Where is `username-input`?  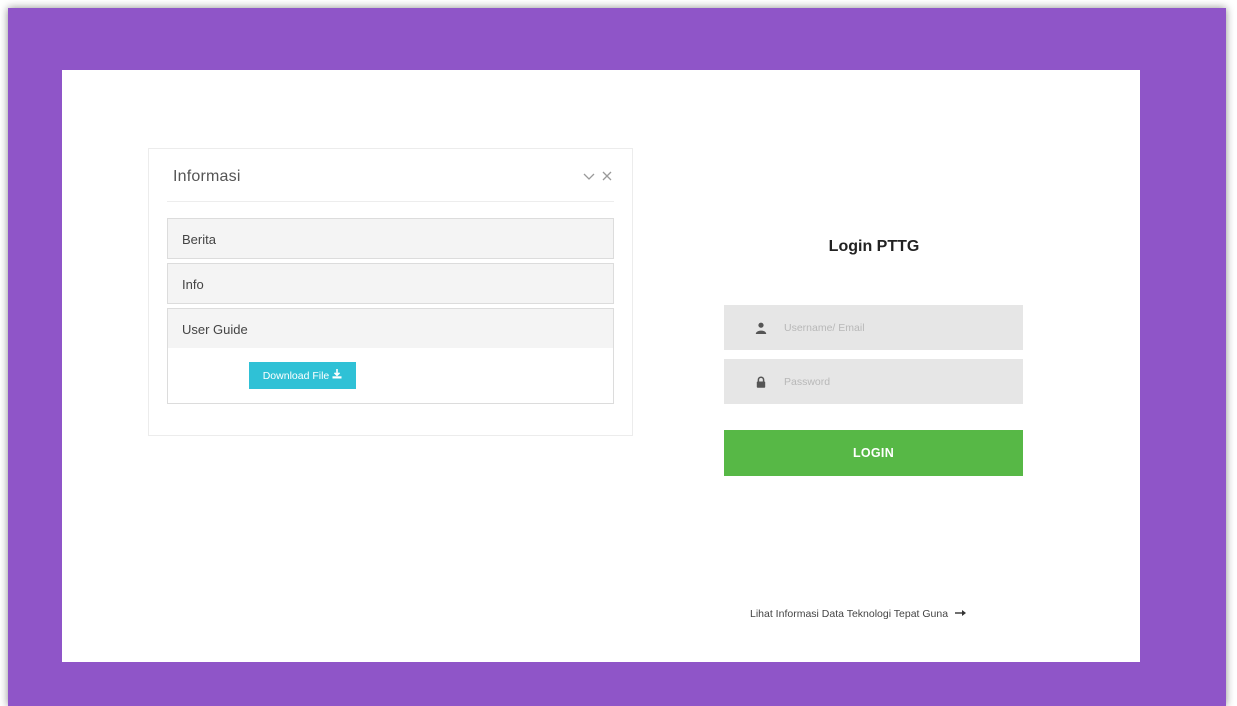 username-input is located at coordinates (899, 327).